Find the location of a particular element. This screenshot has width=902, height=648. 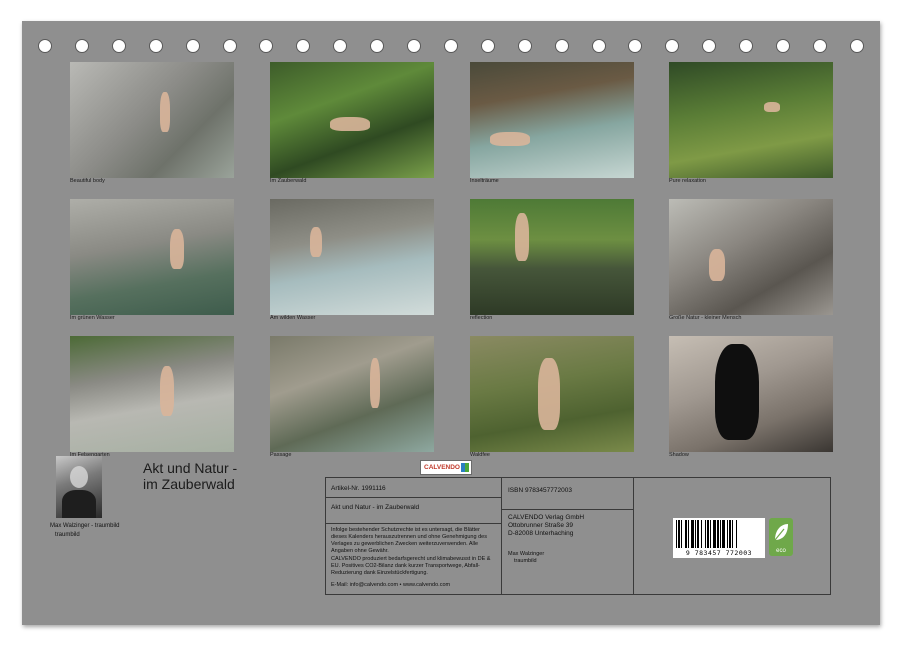

photo-caption: reflection is located at coordinates (481, 318).